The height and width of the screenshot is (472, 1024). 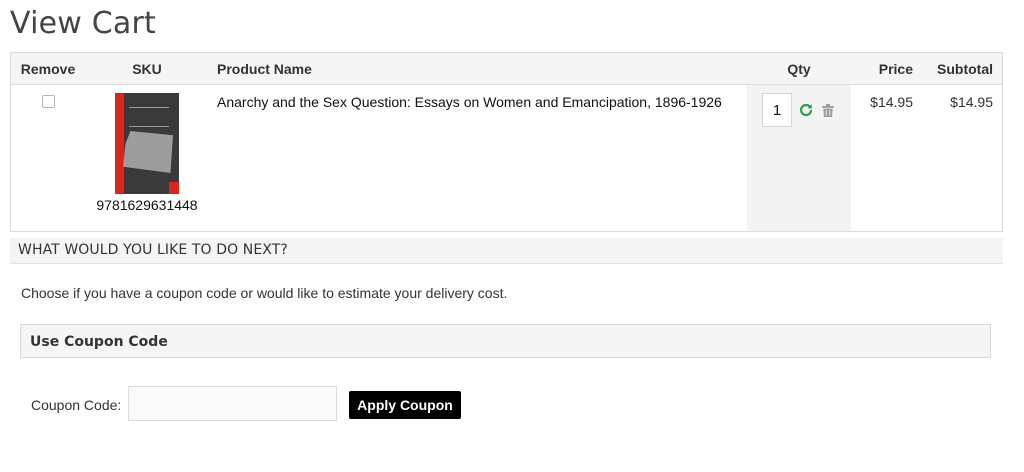 I want to click on price-value: $14.95, so click(x=891, y=102).